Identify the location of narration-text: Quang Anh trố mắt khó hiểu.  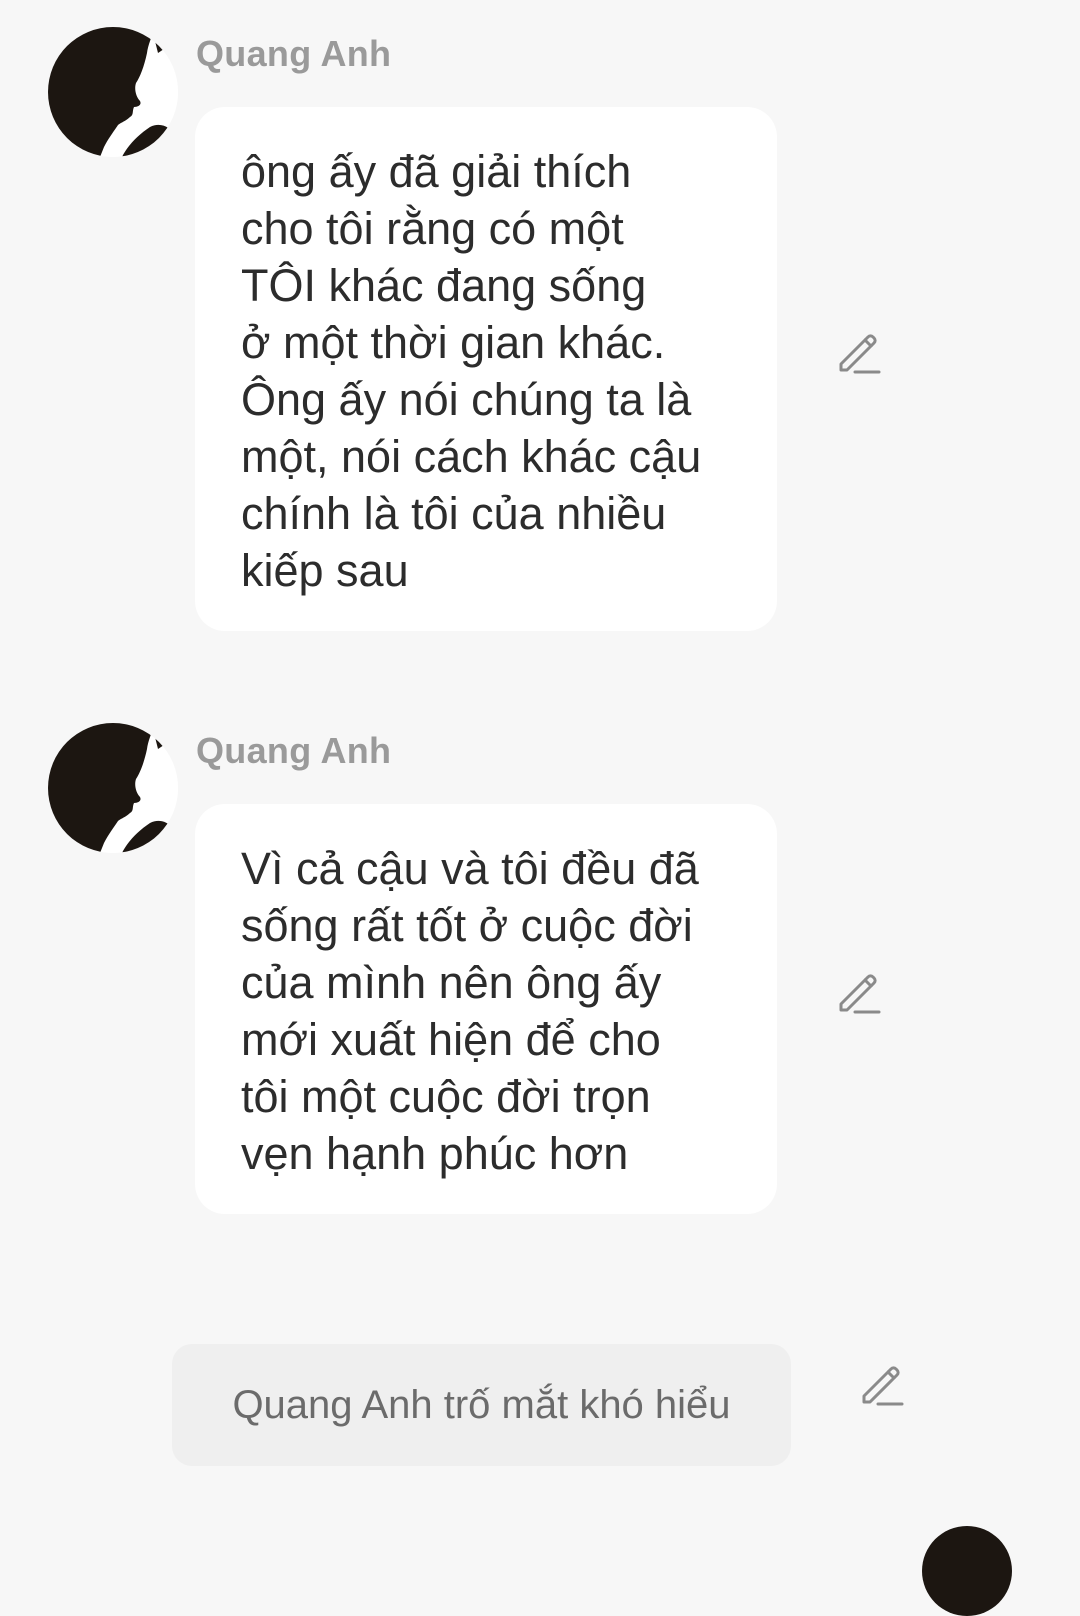
(481, 1404).